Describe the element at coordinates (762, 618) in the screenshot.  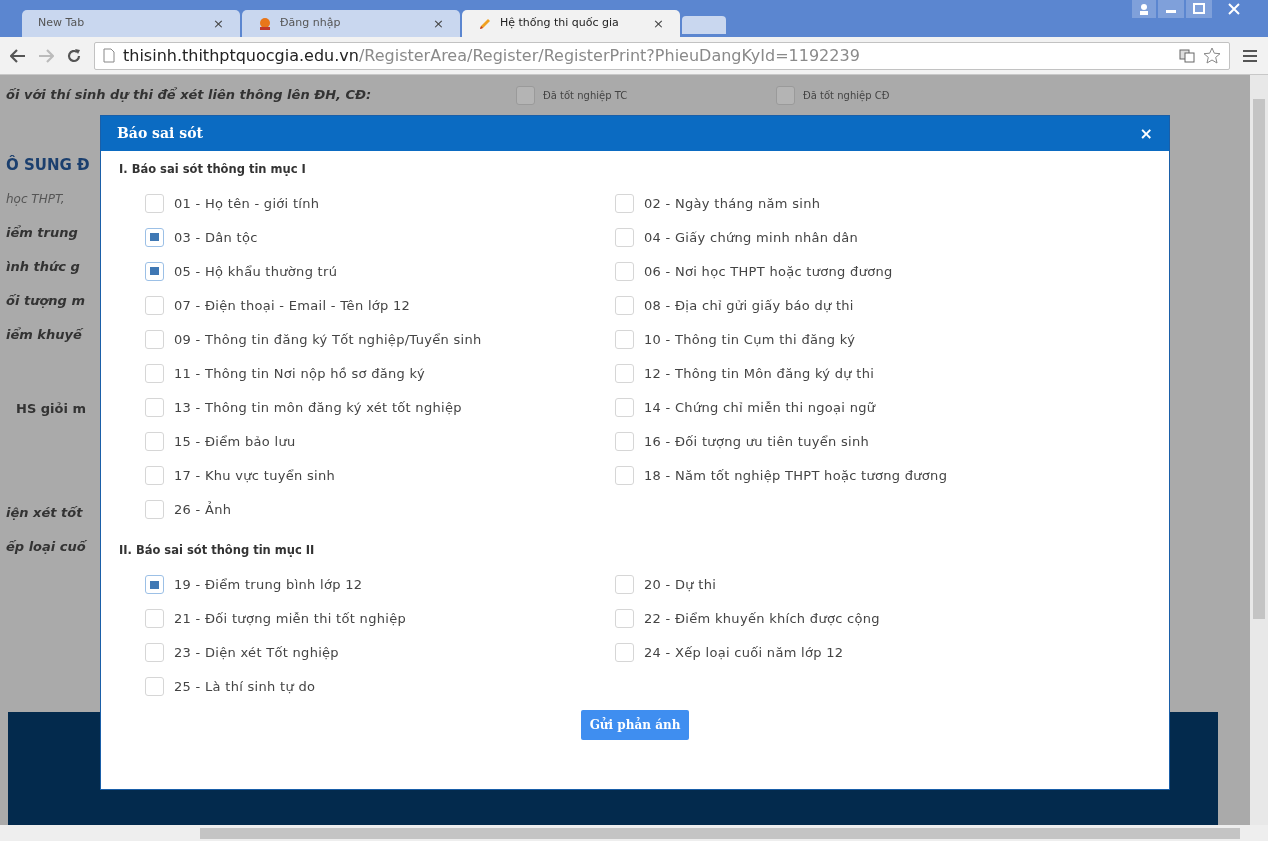
I see `checkbox-label: 22 - Điểm khuyến khích được cộng` at that location.